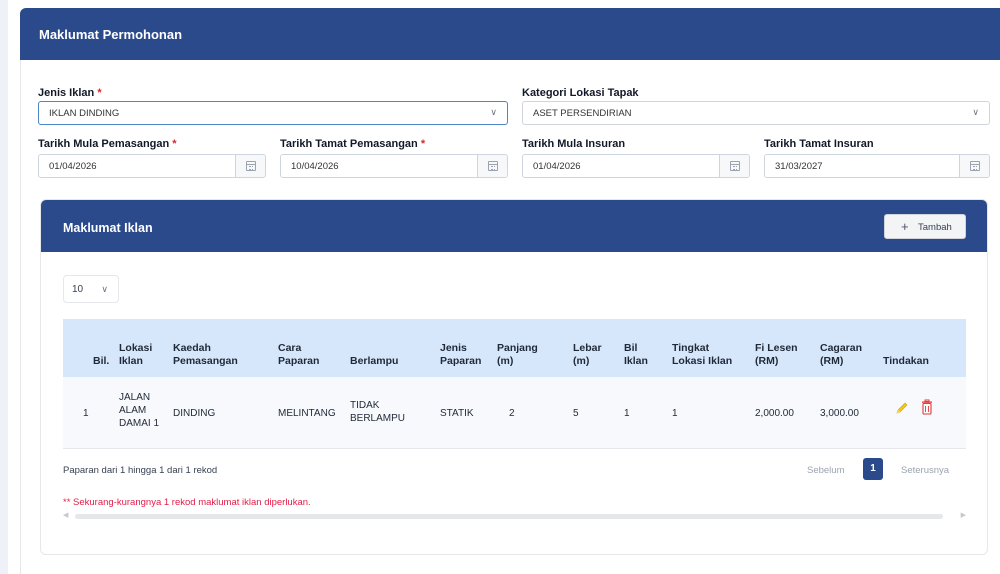 This screenshot has width=1000, height=574. I want to click on pencil-icon, so click(902, 408).